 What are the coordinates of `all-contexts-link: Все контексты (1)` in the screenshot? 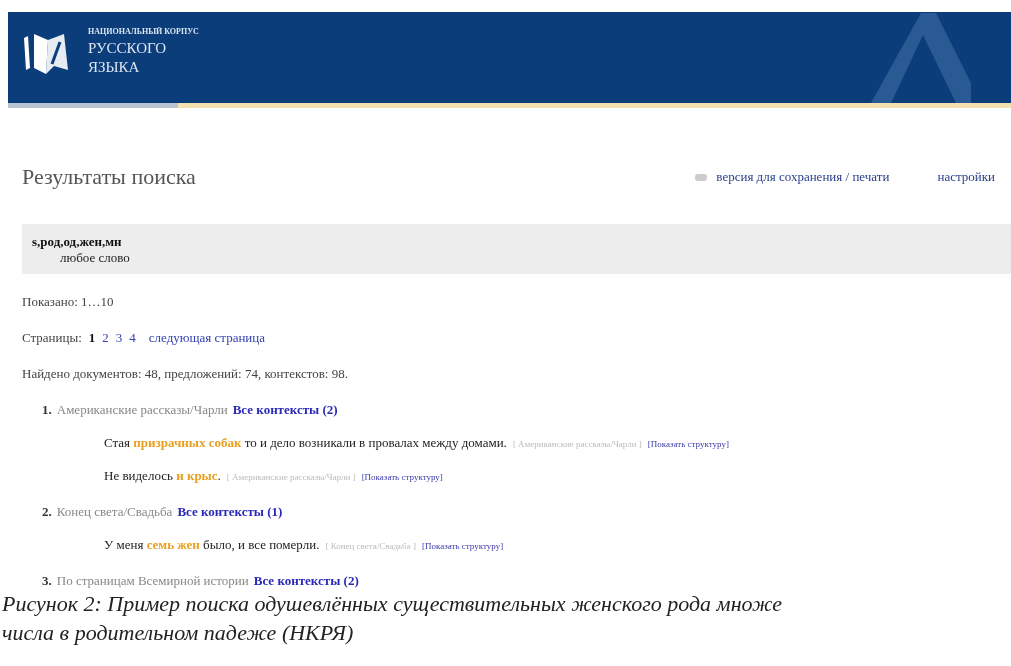 It's located at (230, 512).